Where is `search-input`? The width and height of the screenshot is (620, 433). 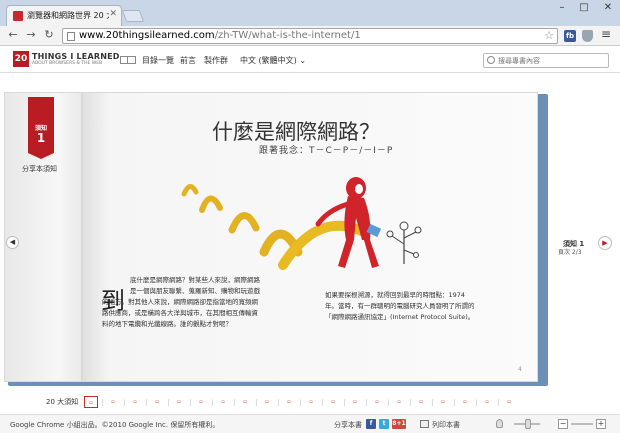 search-input is located at coordinates (552, 60).